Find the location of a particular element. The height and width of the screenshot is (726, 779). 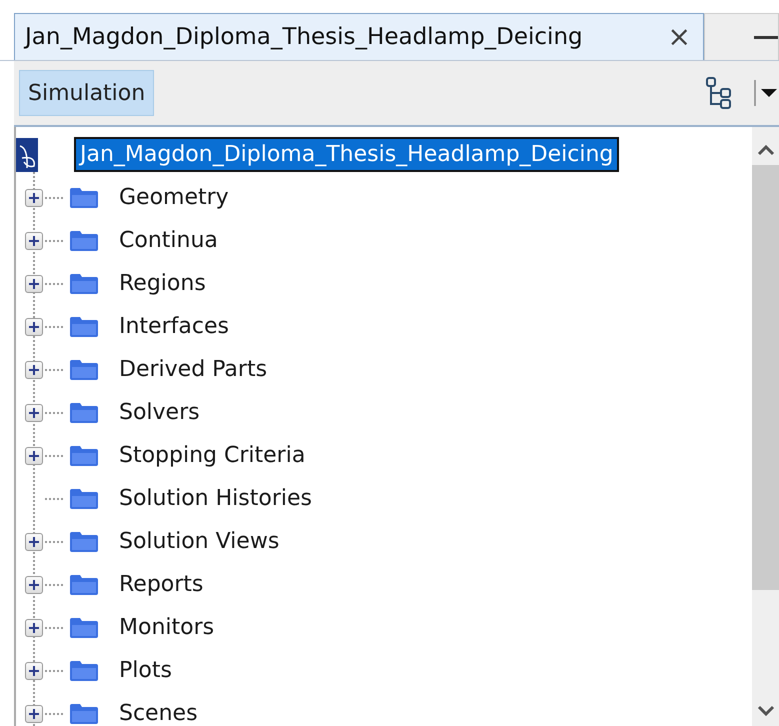

tree-item-label: Solution Histories is located at coordinates (215, 498).